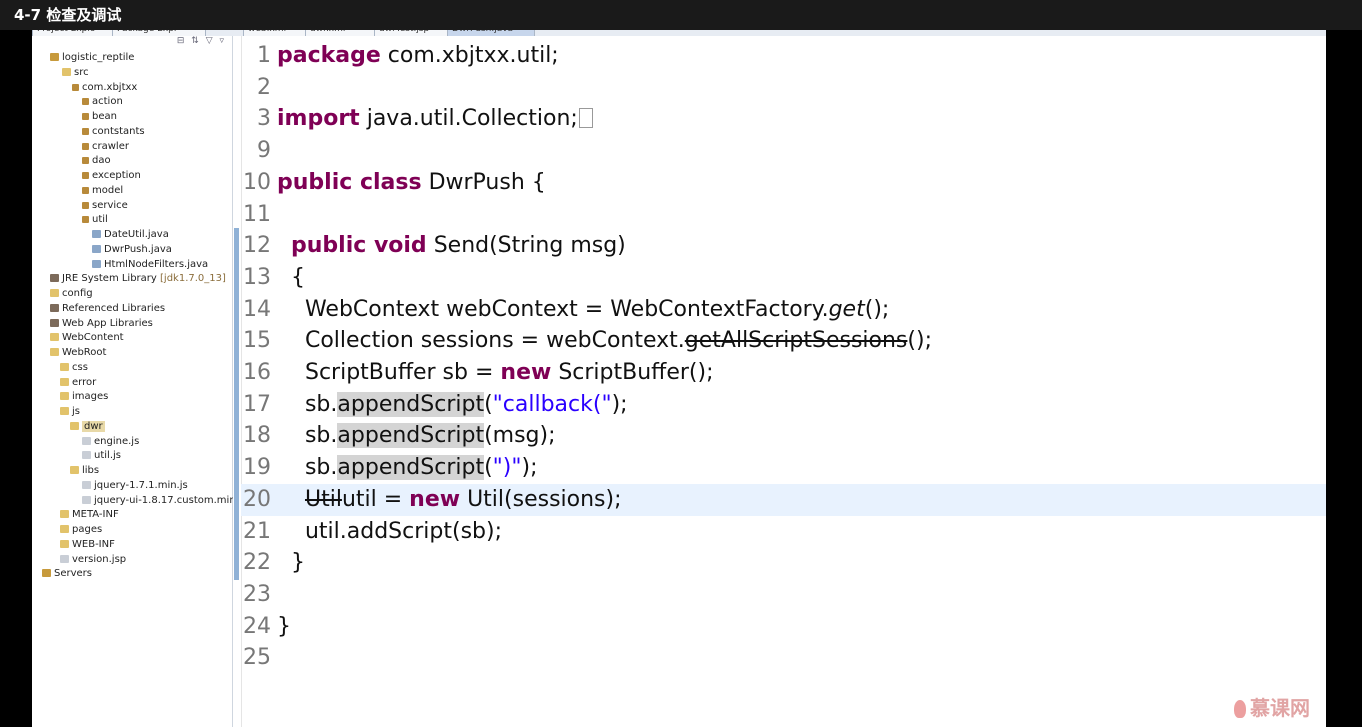 The height and width of the screenshot is (727, 1362). What do you see at coordinates (257, 499) in the screenshot?
I see `line-number: 20` at bounding box center [257, 499].